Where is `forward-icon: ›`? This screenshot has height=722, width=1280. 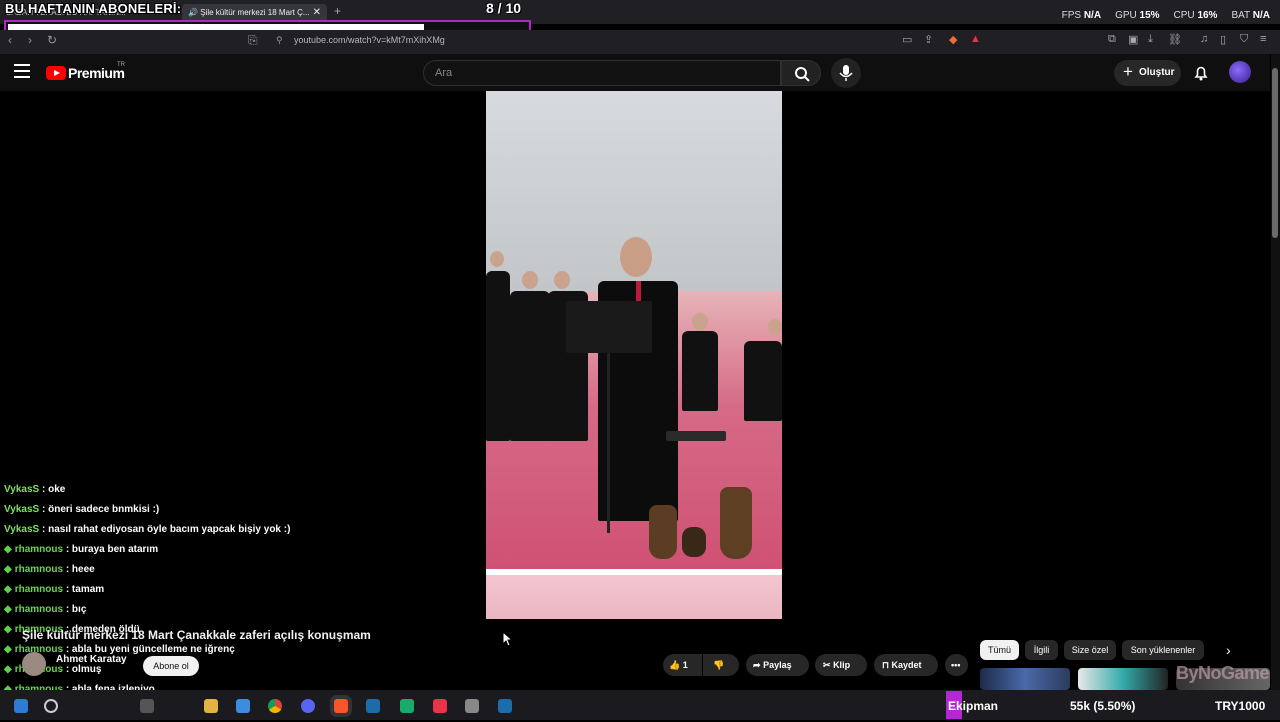 forward-icon: › is located at coordinates (30, 40).